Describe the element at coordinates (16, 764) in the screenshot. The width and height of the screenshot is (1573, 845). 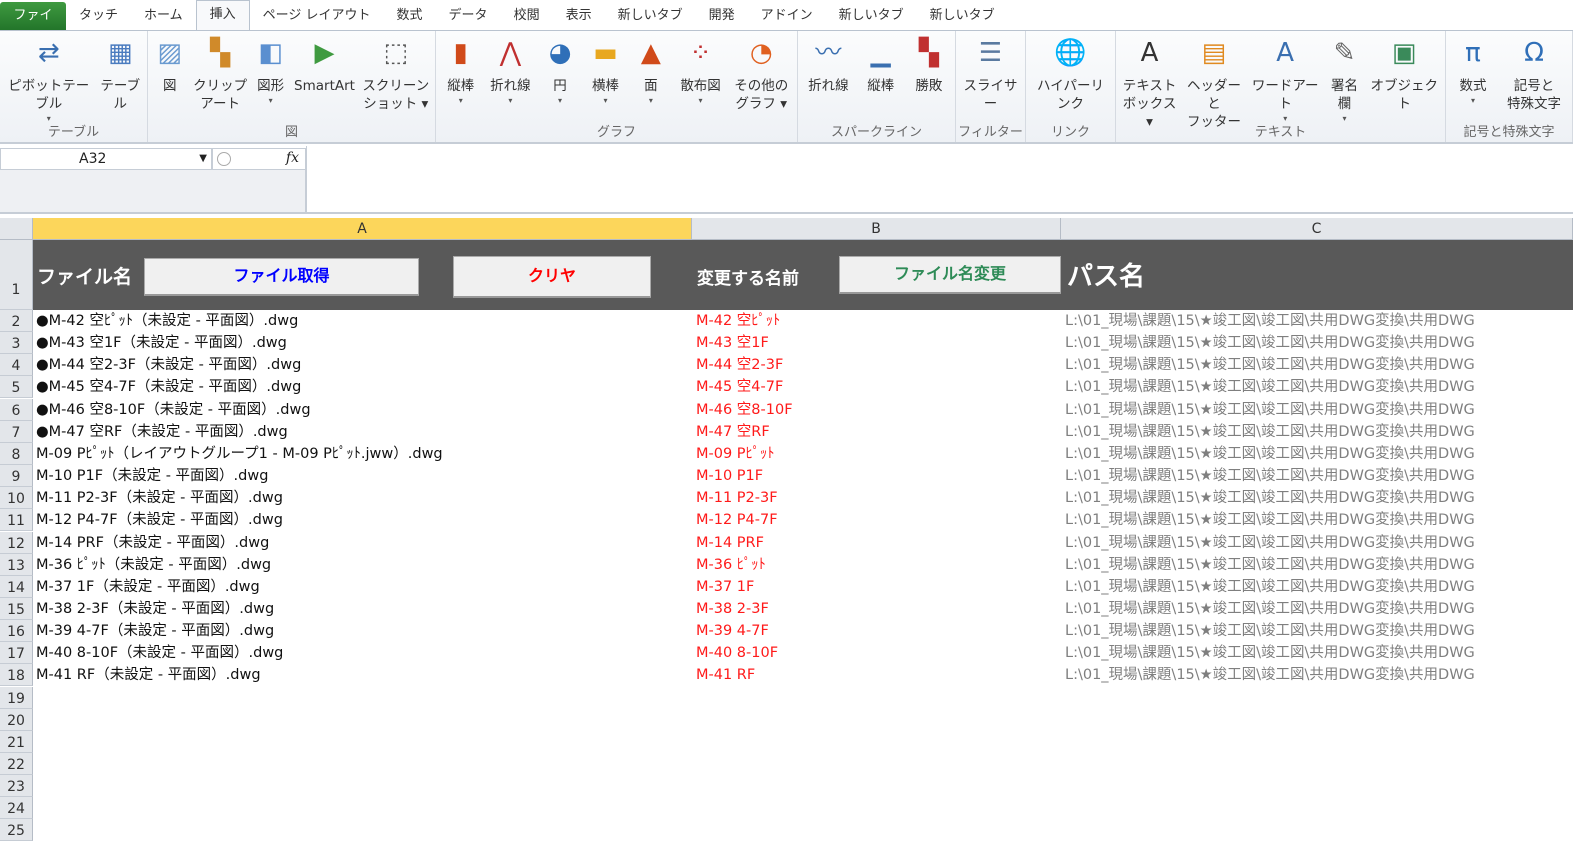
I see `row-header: 22` at that location.